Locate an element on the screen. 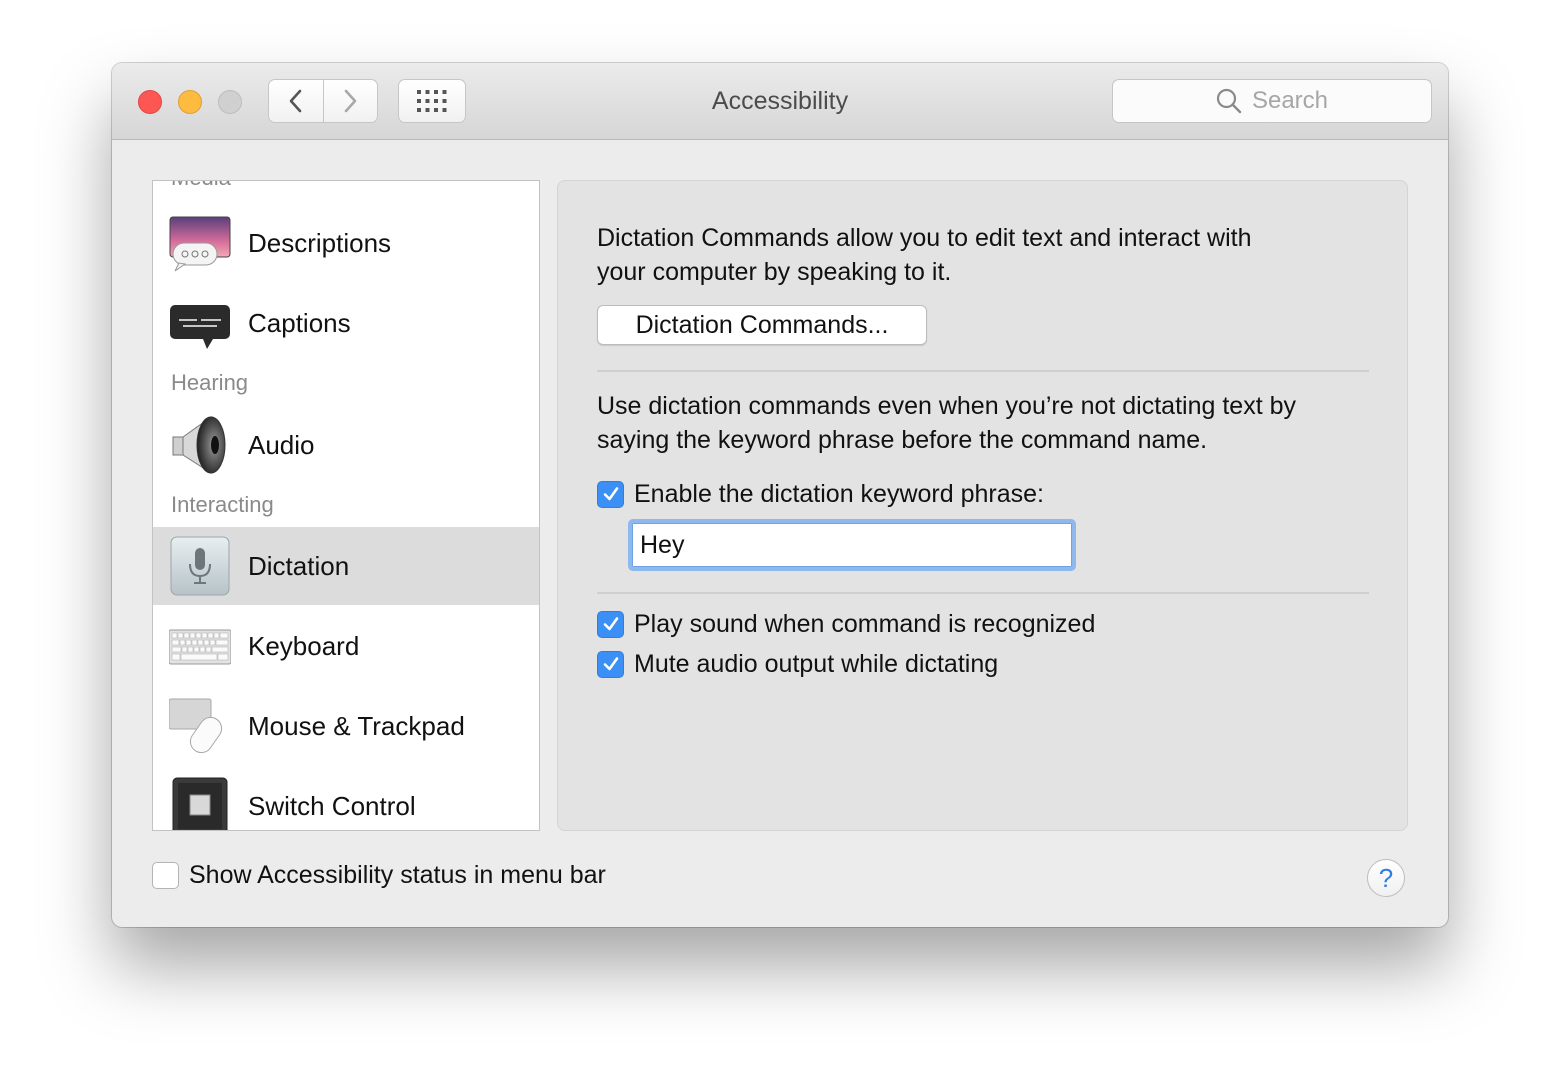  descriptions-icon is located at coordinates (200, 244).